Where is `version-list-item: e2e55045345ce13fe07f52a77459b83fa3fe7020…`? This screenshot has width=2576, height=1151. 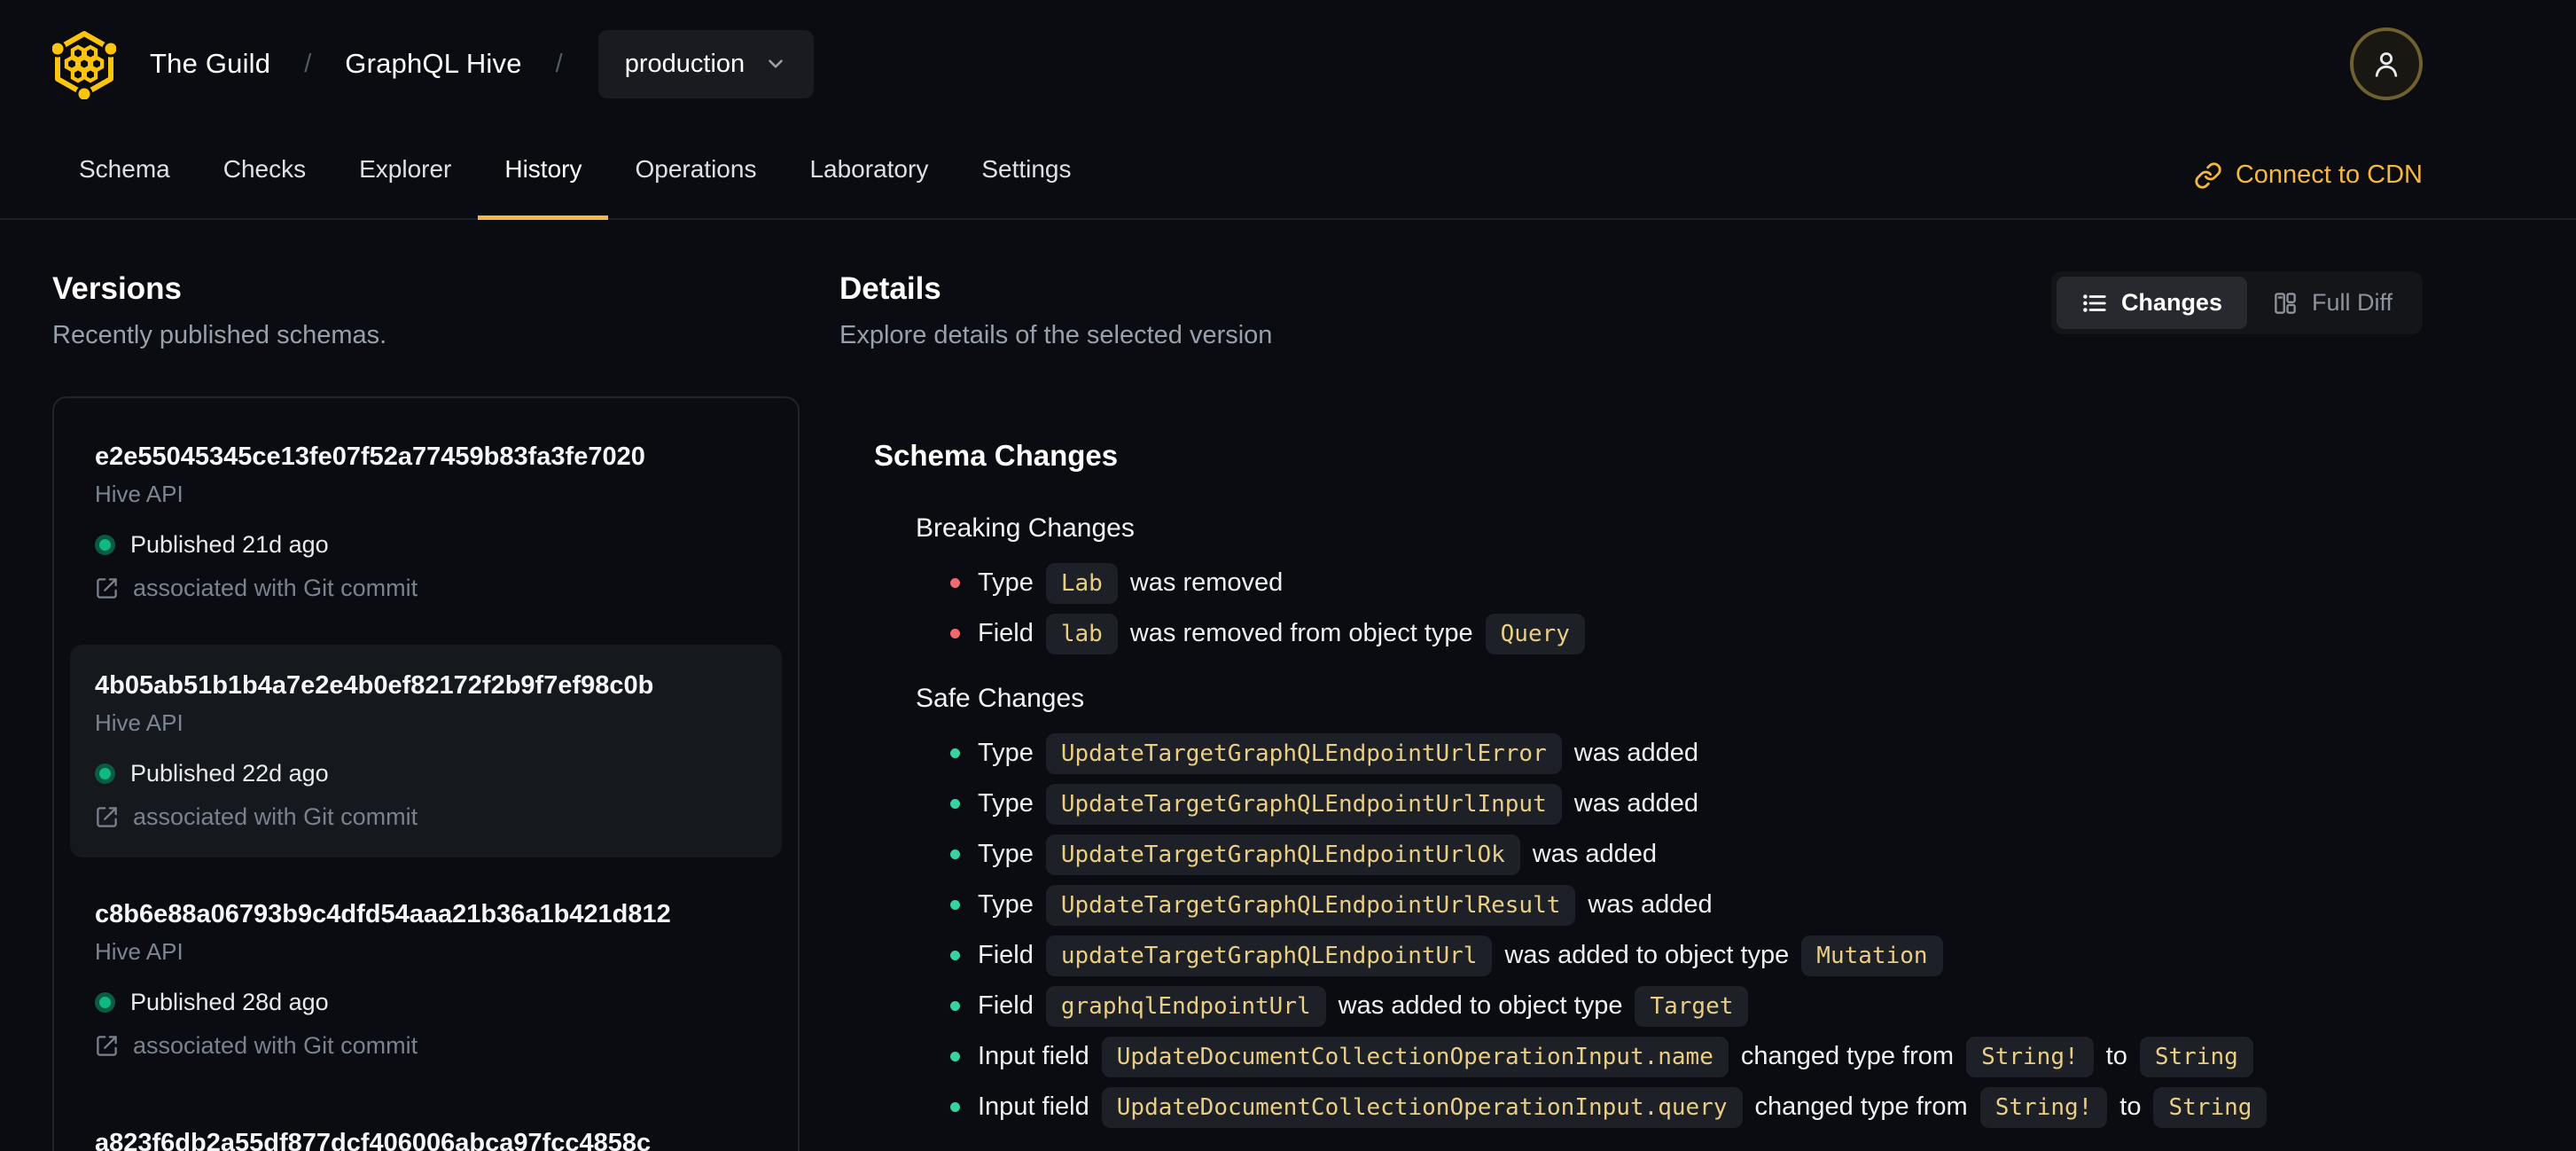
version-list-item: e2e55045345ce13fe07f52a77459b83fa3fe7020… is located at coordinates (426, 522).